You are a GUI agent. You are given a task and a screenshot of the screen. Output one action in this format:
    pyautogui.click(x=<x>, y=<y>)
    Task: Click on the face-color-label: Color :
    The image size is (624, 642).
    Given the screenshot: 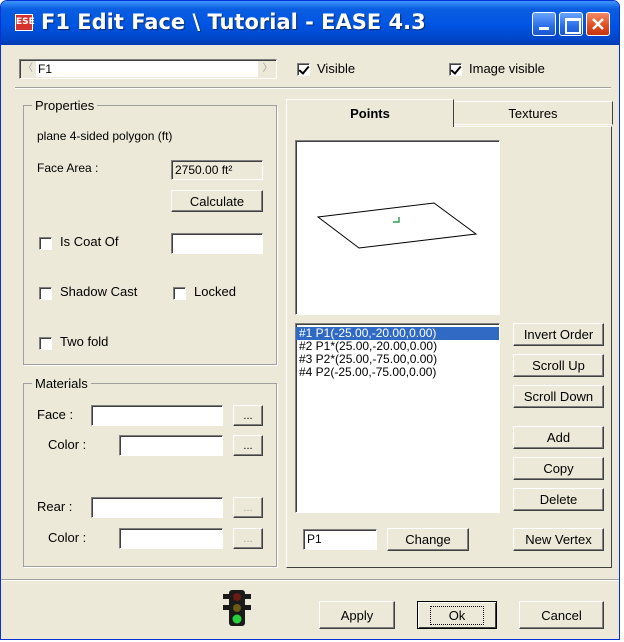 What is the action you would take?
    pyautogui.click(x=67, y=444)
    